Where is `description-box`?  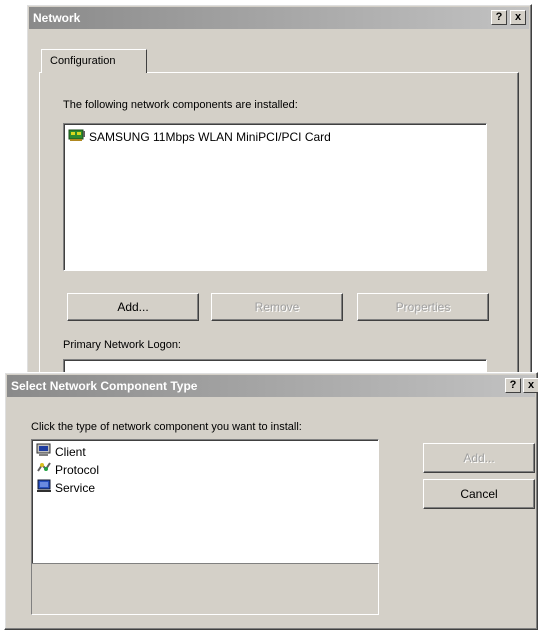
description-box is located at coordinates (205, 589).